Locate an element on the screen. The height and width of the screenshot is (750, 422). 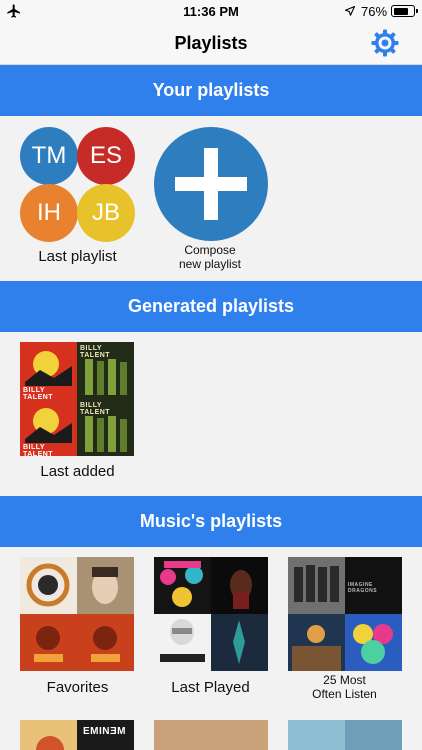
playlist-cover-partial: EMINƎM is located at coordinates (77, 735).